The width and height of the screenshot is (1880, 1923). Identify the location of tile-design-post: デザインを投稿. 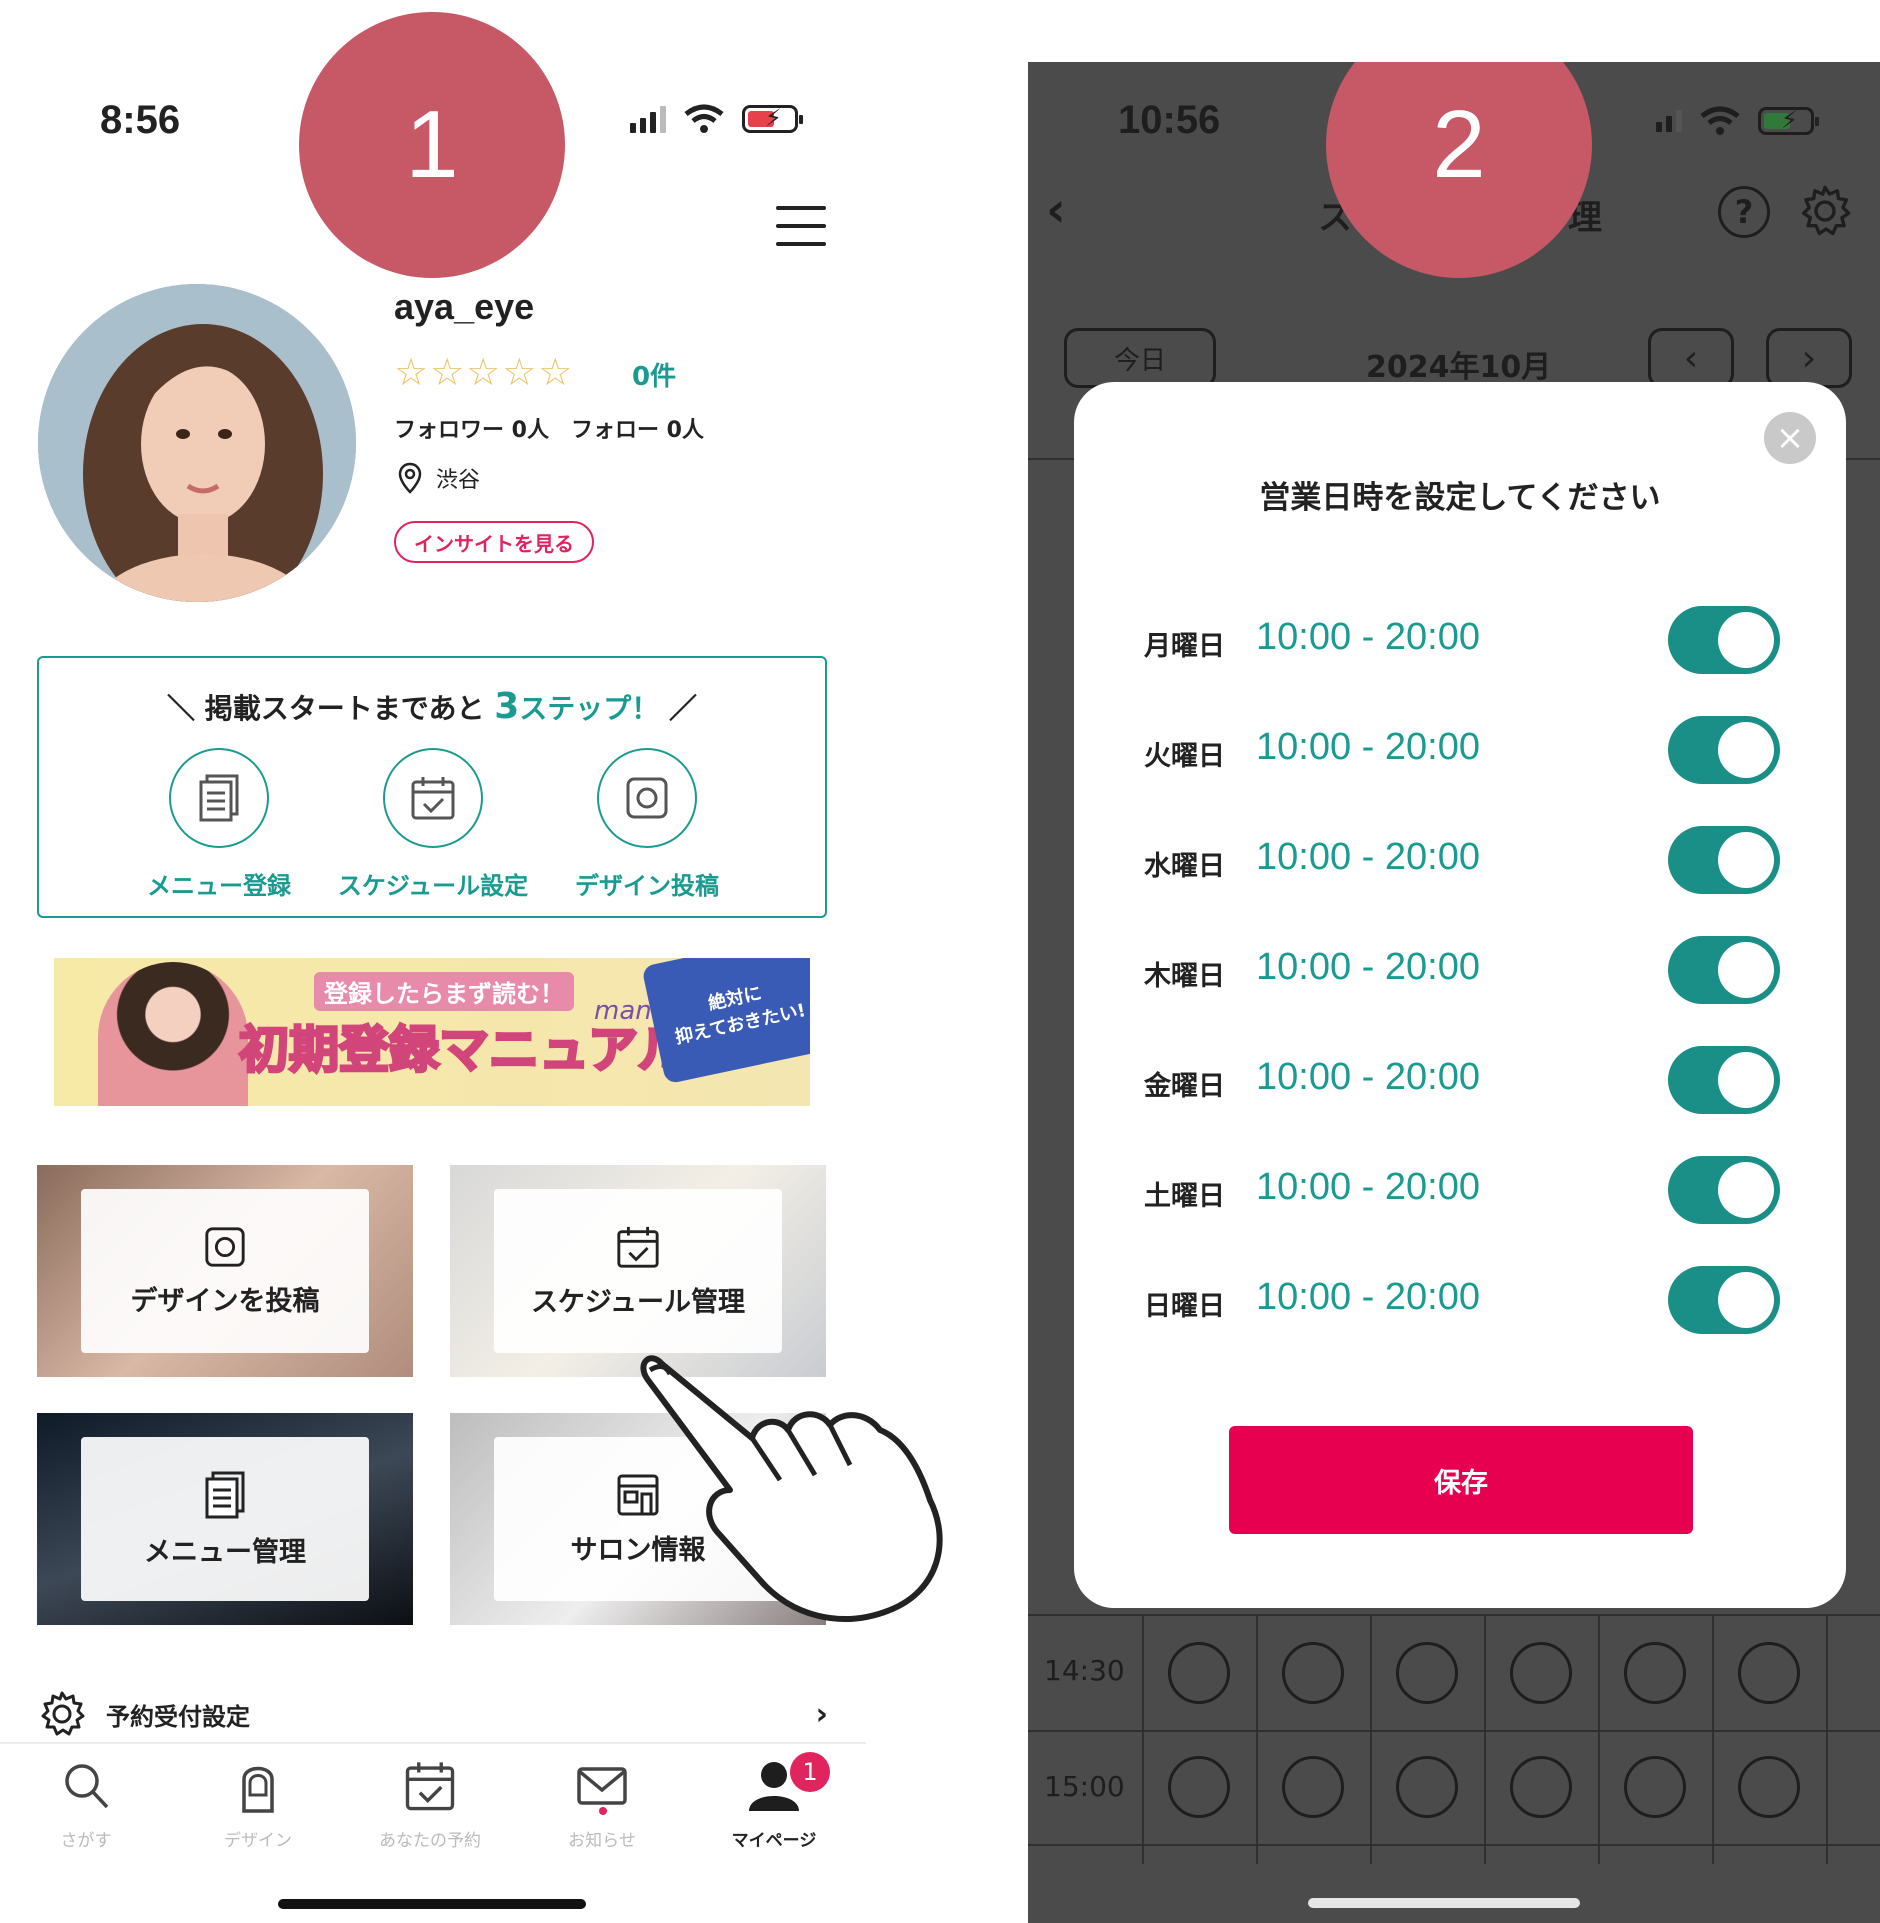
(225, 1271).